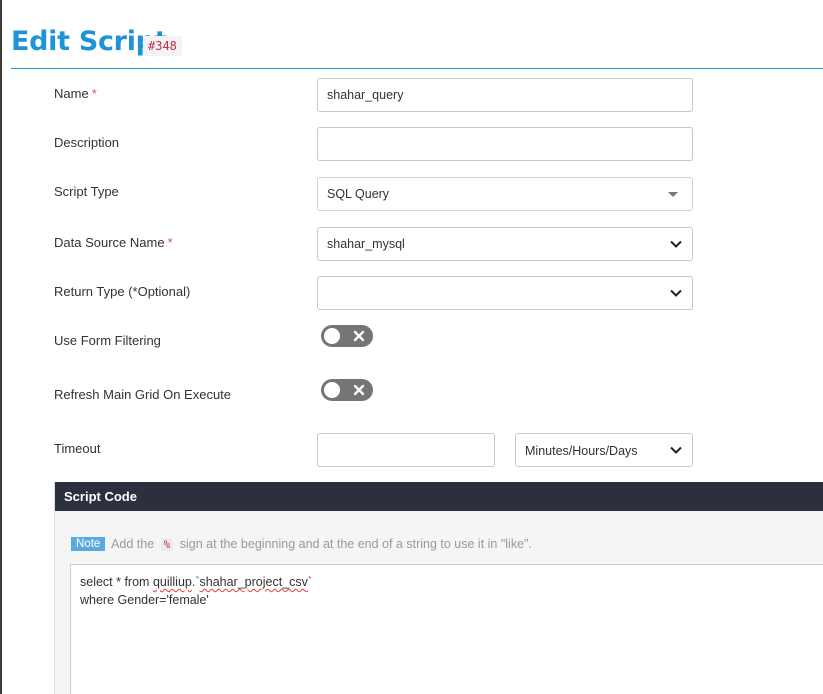 This screenshot has height=694, width=823. I want to click on percent-symbol: %, so click(167, 544).